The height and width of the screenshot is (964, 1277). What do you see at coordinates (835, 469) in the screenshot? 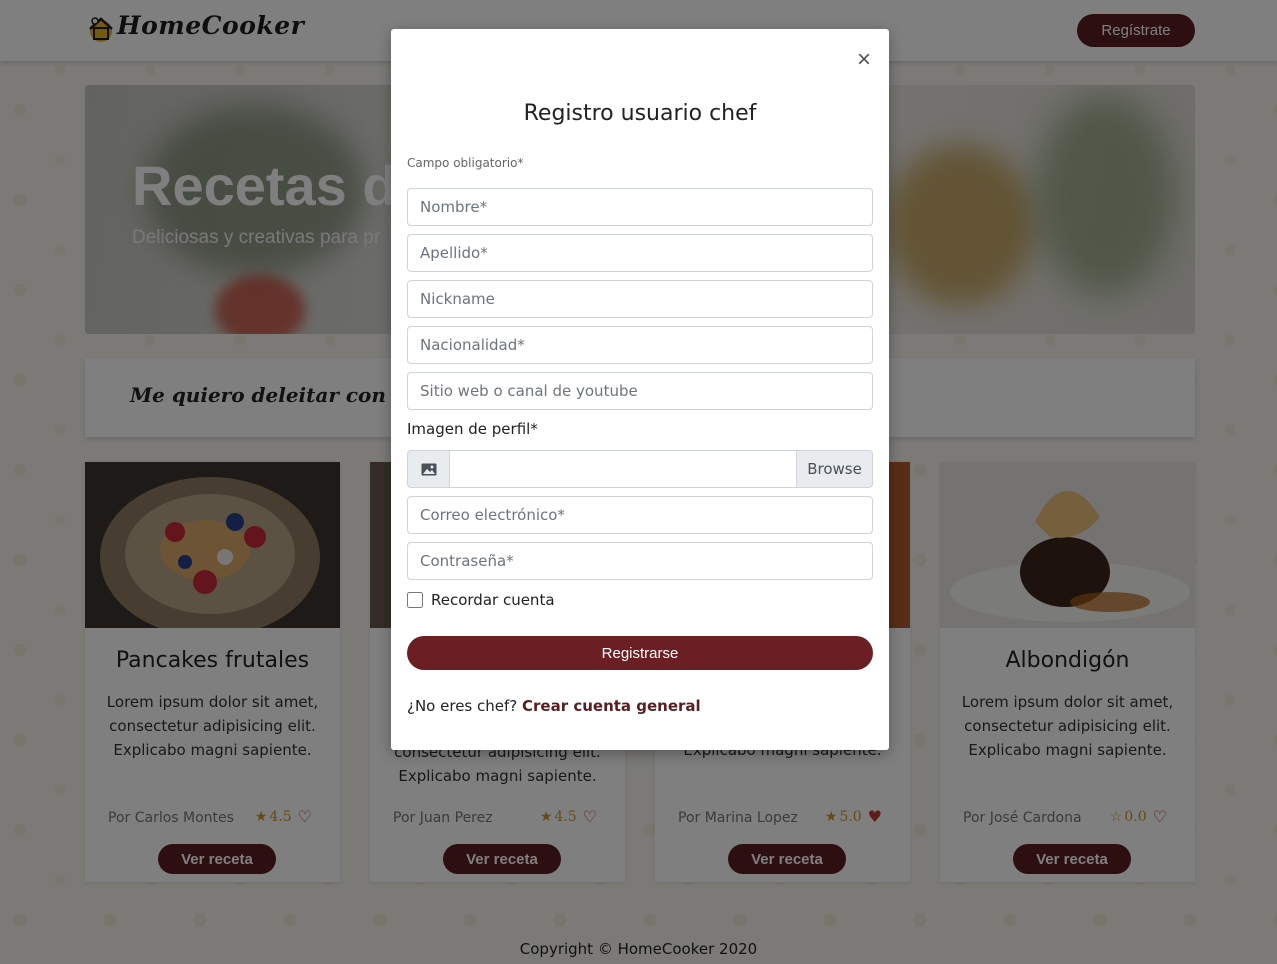
I see `browse-button: Browse` at bounding box center [835, 469].